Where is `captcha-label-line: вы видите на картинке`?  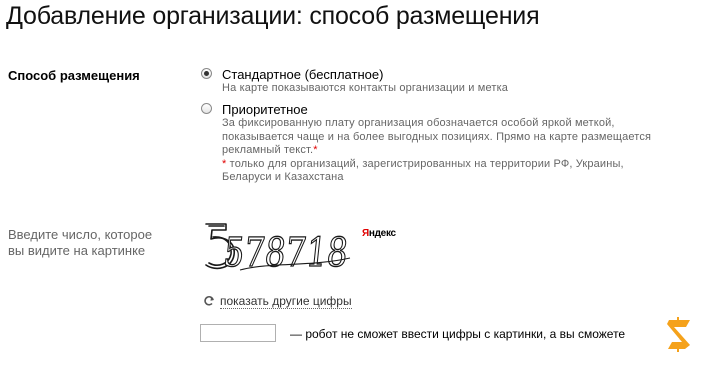
captcha-label-line: вы видите на картинке is located at coordinates (77, 250).